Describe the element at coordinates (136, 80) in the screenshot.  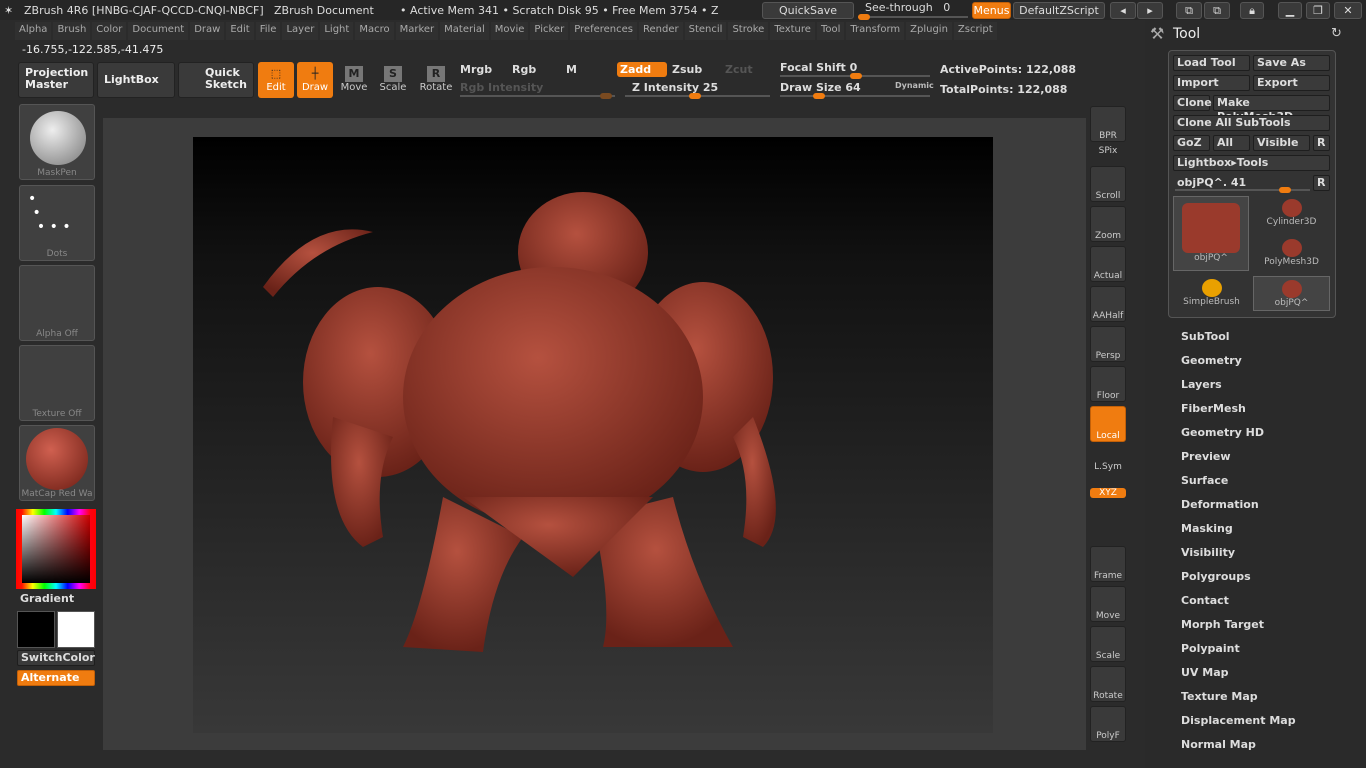
I see `lightbox-button: LightBox` at that location.